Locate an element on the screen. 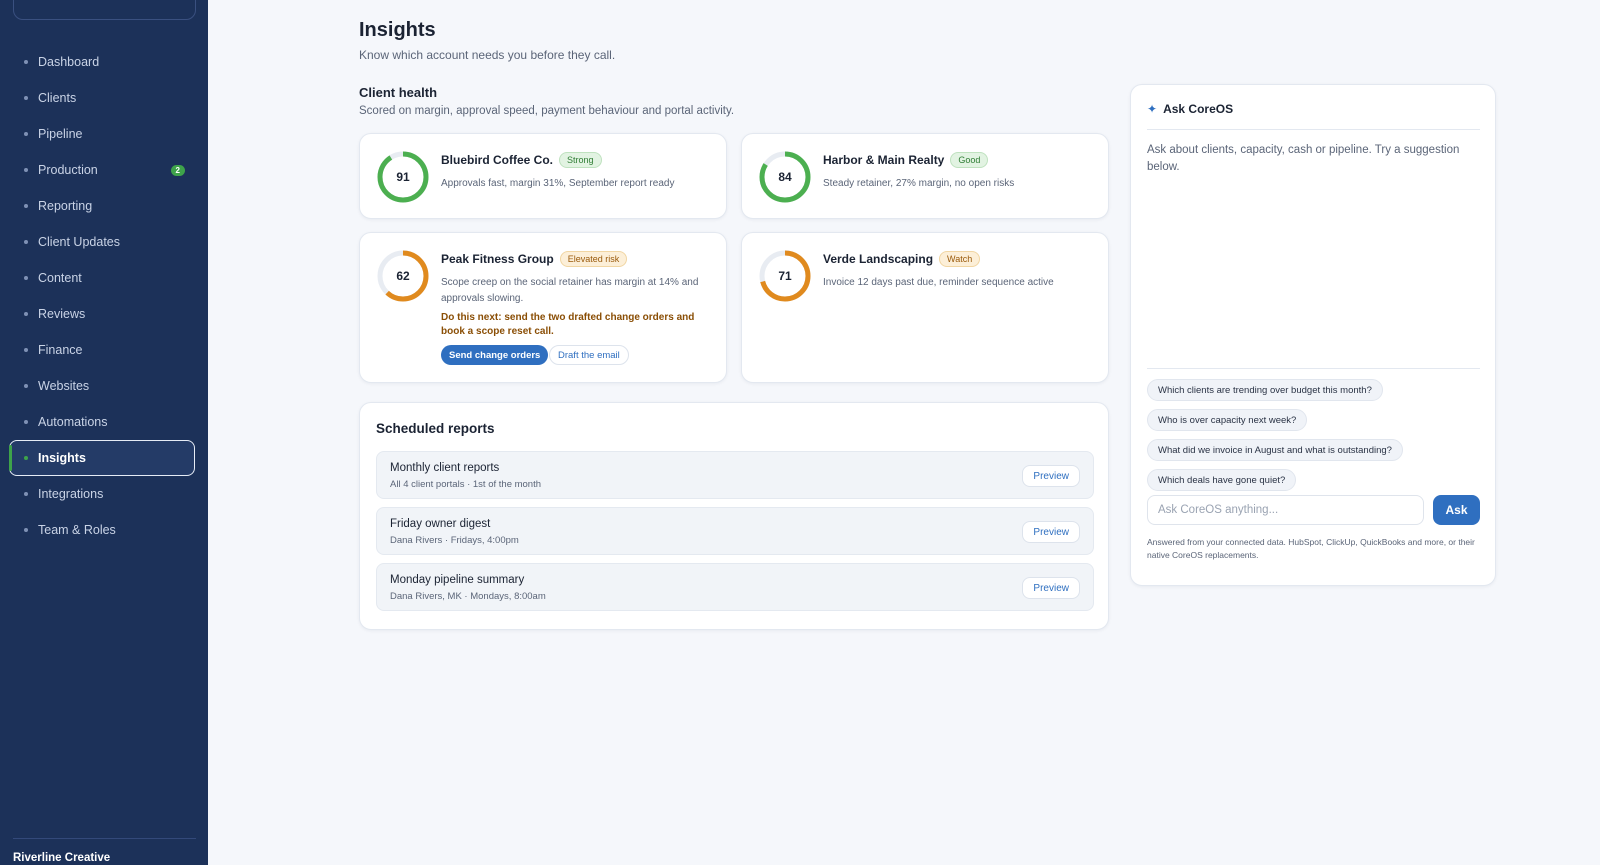 Image resolution: width=1600 pixels, height=865 pixels. sidebar-item-clients: Clients is located at coordinates (104, 98).